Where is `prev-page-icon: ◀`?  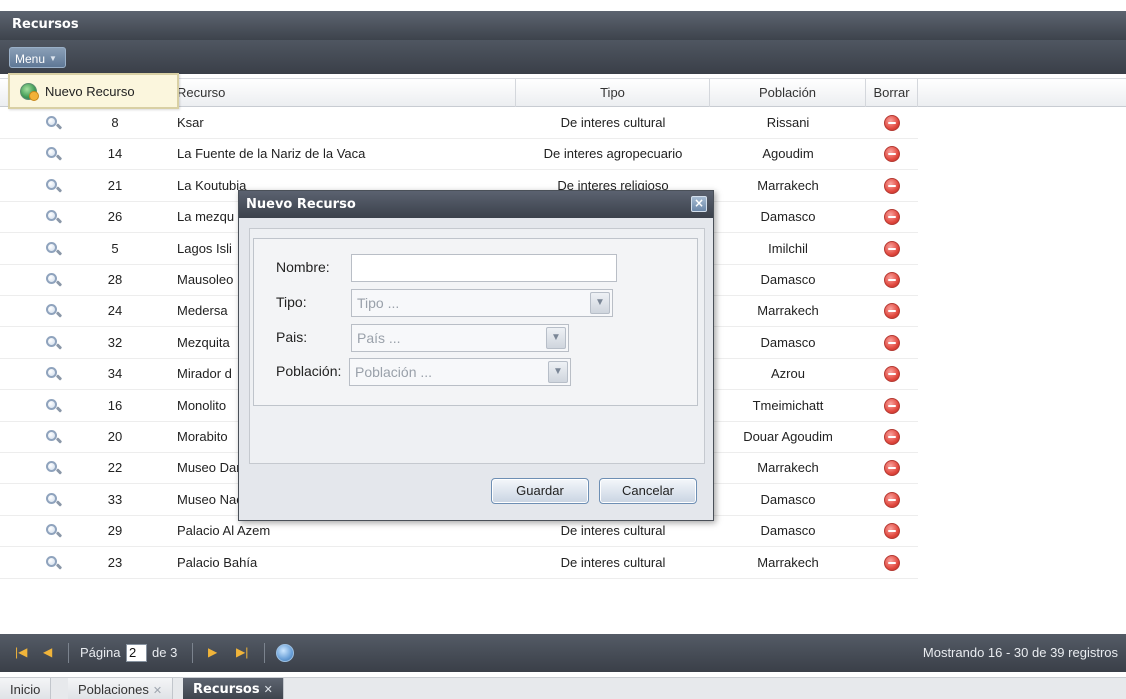
prev-page-icon: ◀ is located at coordinates (50, 652).